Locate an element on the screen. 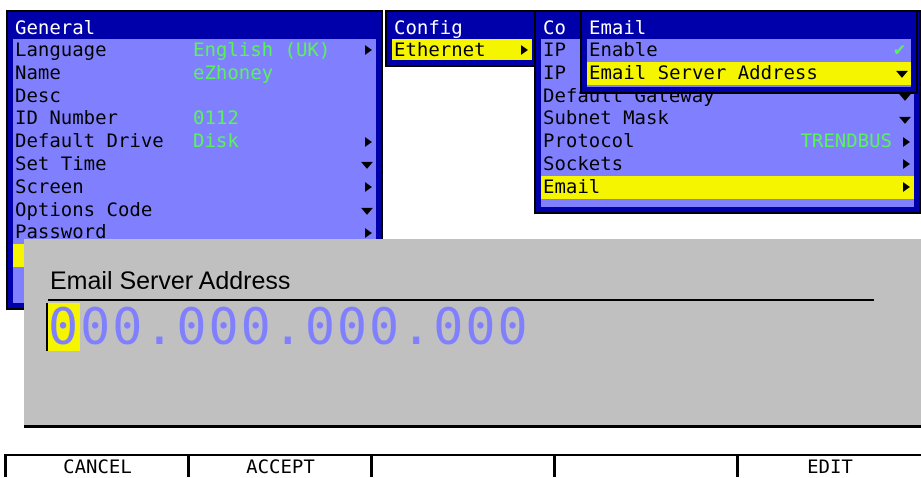  menu-item-set-time: Set Time is located at coordinates (194, 164).